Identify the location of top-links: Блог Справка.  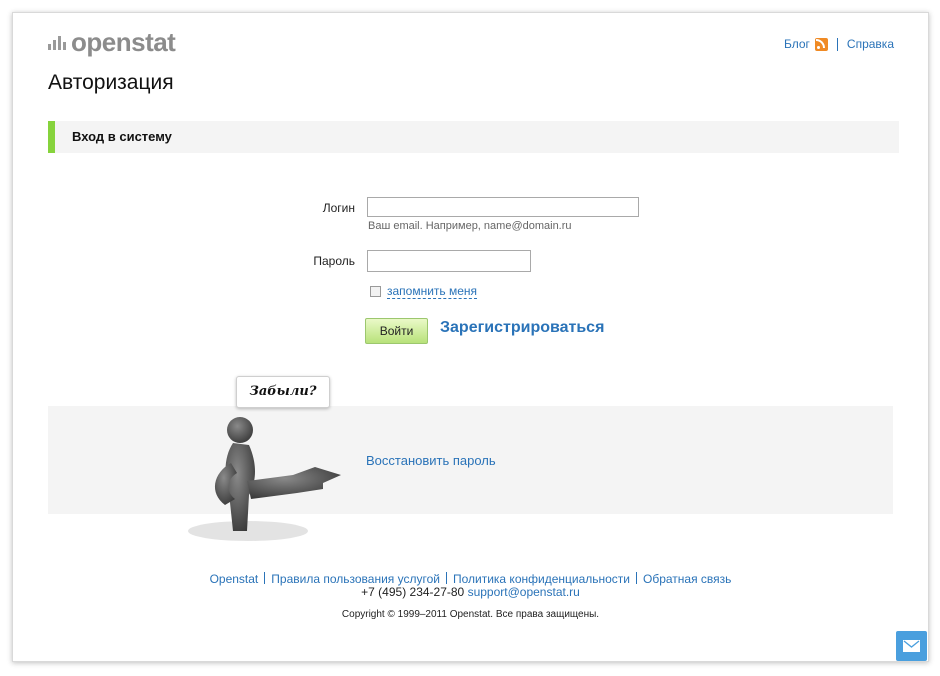
(839, 44).